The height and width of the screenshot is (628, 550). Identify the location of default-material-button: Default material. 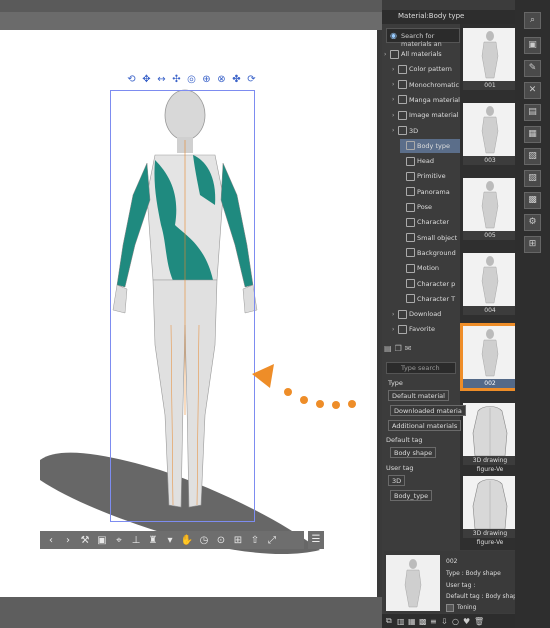
(418, 395).